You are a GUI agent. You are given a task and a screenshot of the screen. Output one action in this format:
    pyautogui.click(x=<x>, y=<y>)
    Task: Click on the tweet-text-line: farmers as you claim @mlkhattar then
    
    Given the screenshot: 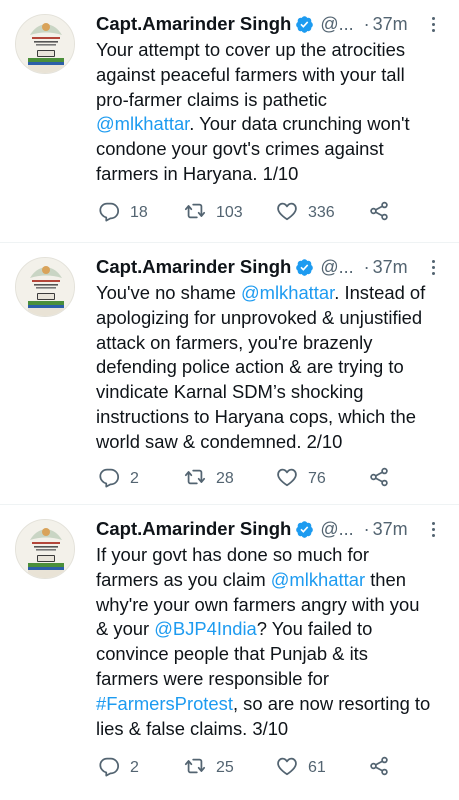 What is the action you would take?
    pyautogui.click(x=271, y=580)
    